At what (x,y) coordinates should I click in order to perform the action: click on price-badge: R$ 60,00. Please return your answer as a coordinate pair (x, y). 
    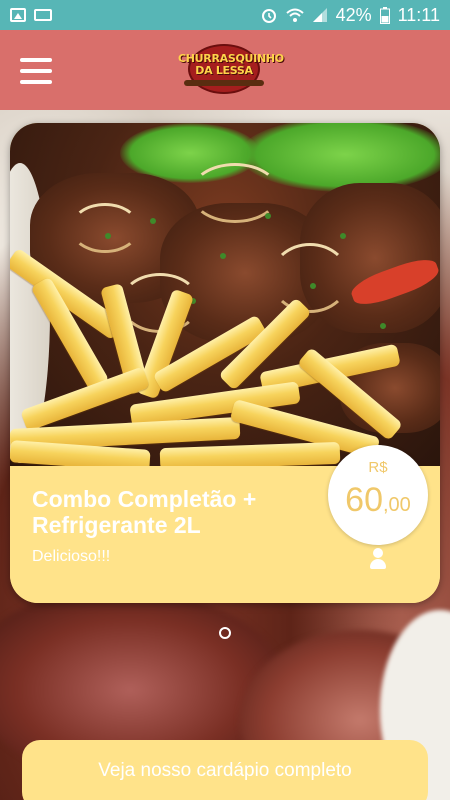
    Looking at the image, I should click on (378, 495).